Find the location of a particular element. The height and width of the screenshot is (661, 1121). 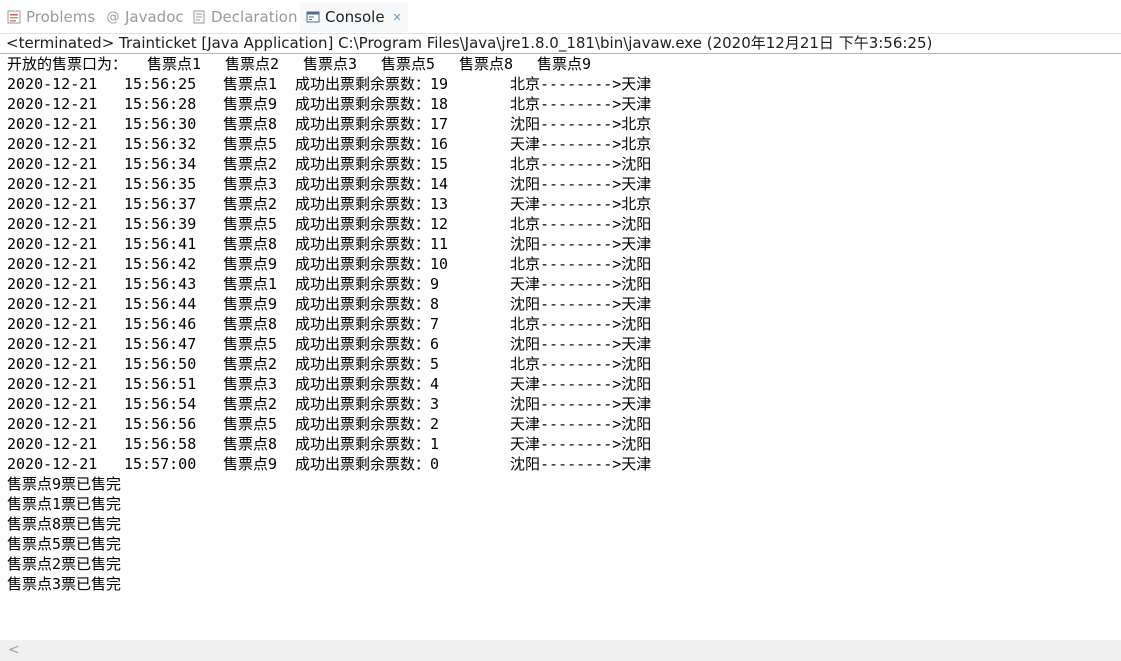

log-message: 成功出票剩余票数：15 is located at coordinates (372, 164).